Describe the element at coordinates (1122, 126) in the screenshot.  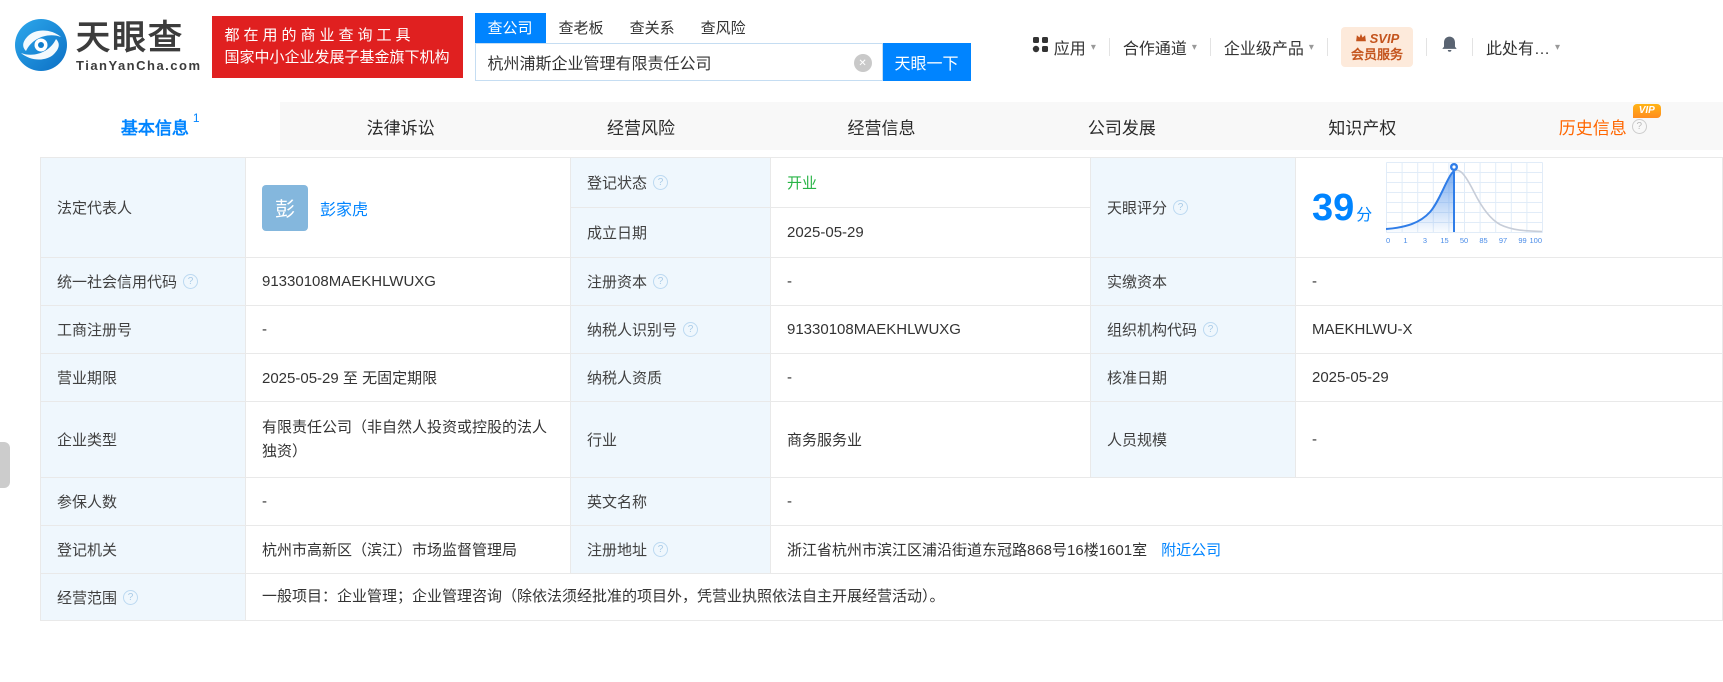
I see `tab-company-development: 公司发展` at that location.